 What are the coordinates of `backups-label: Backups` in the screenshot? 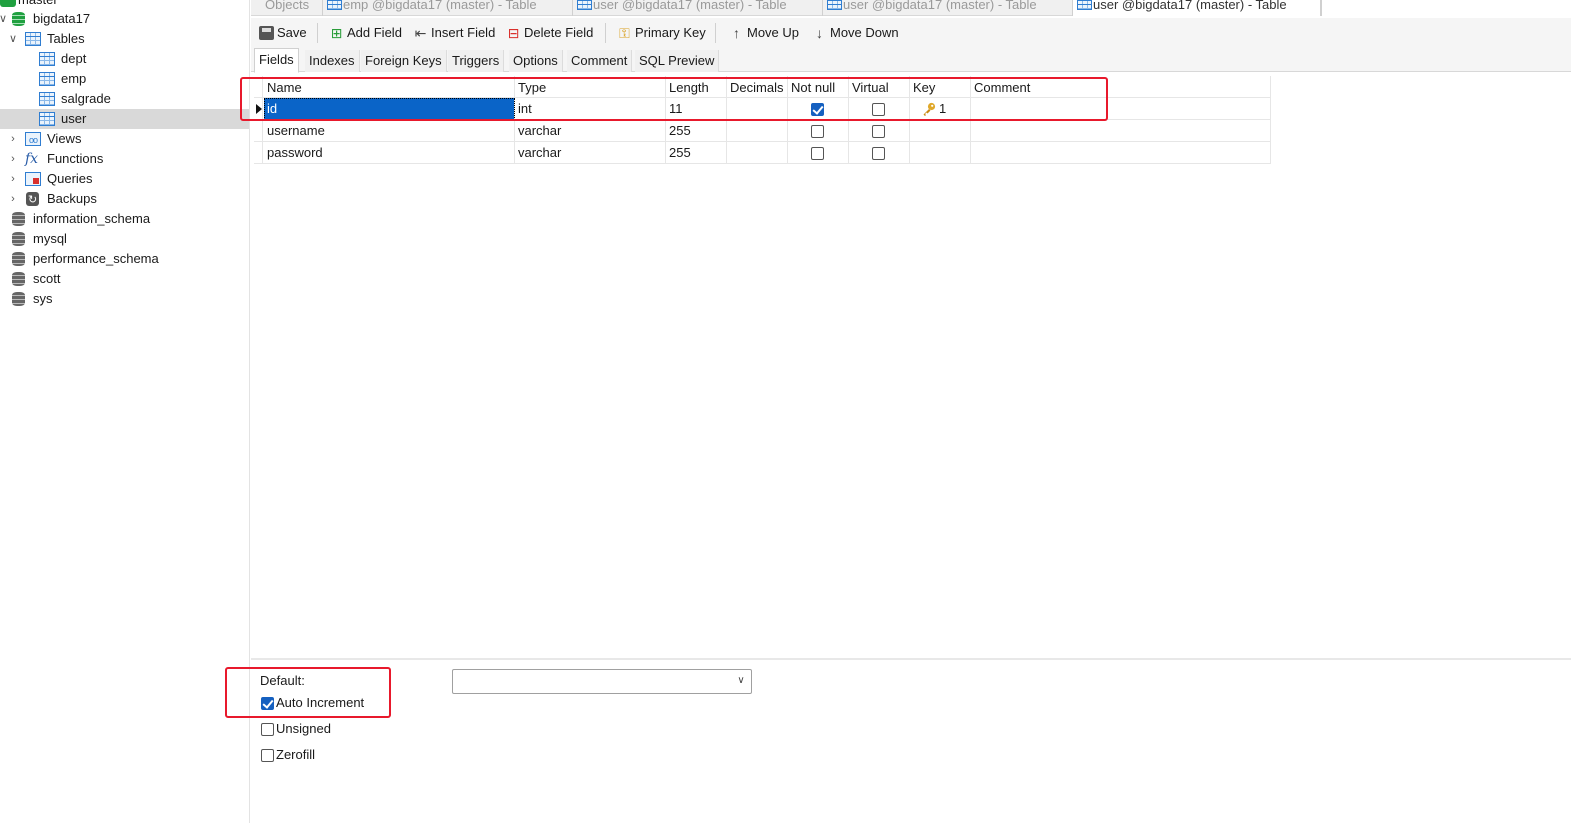 It's located at (72, 198).